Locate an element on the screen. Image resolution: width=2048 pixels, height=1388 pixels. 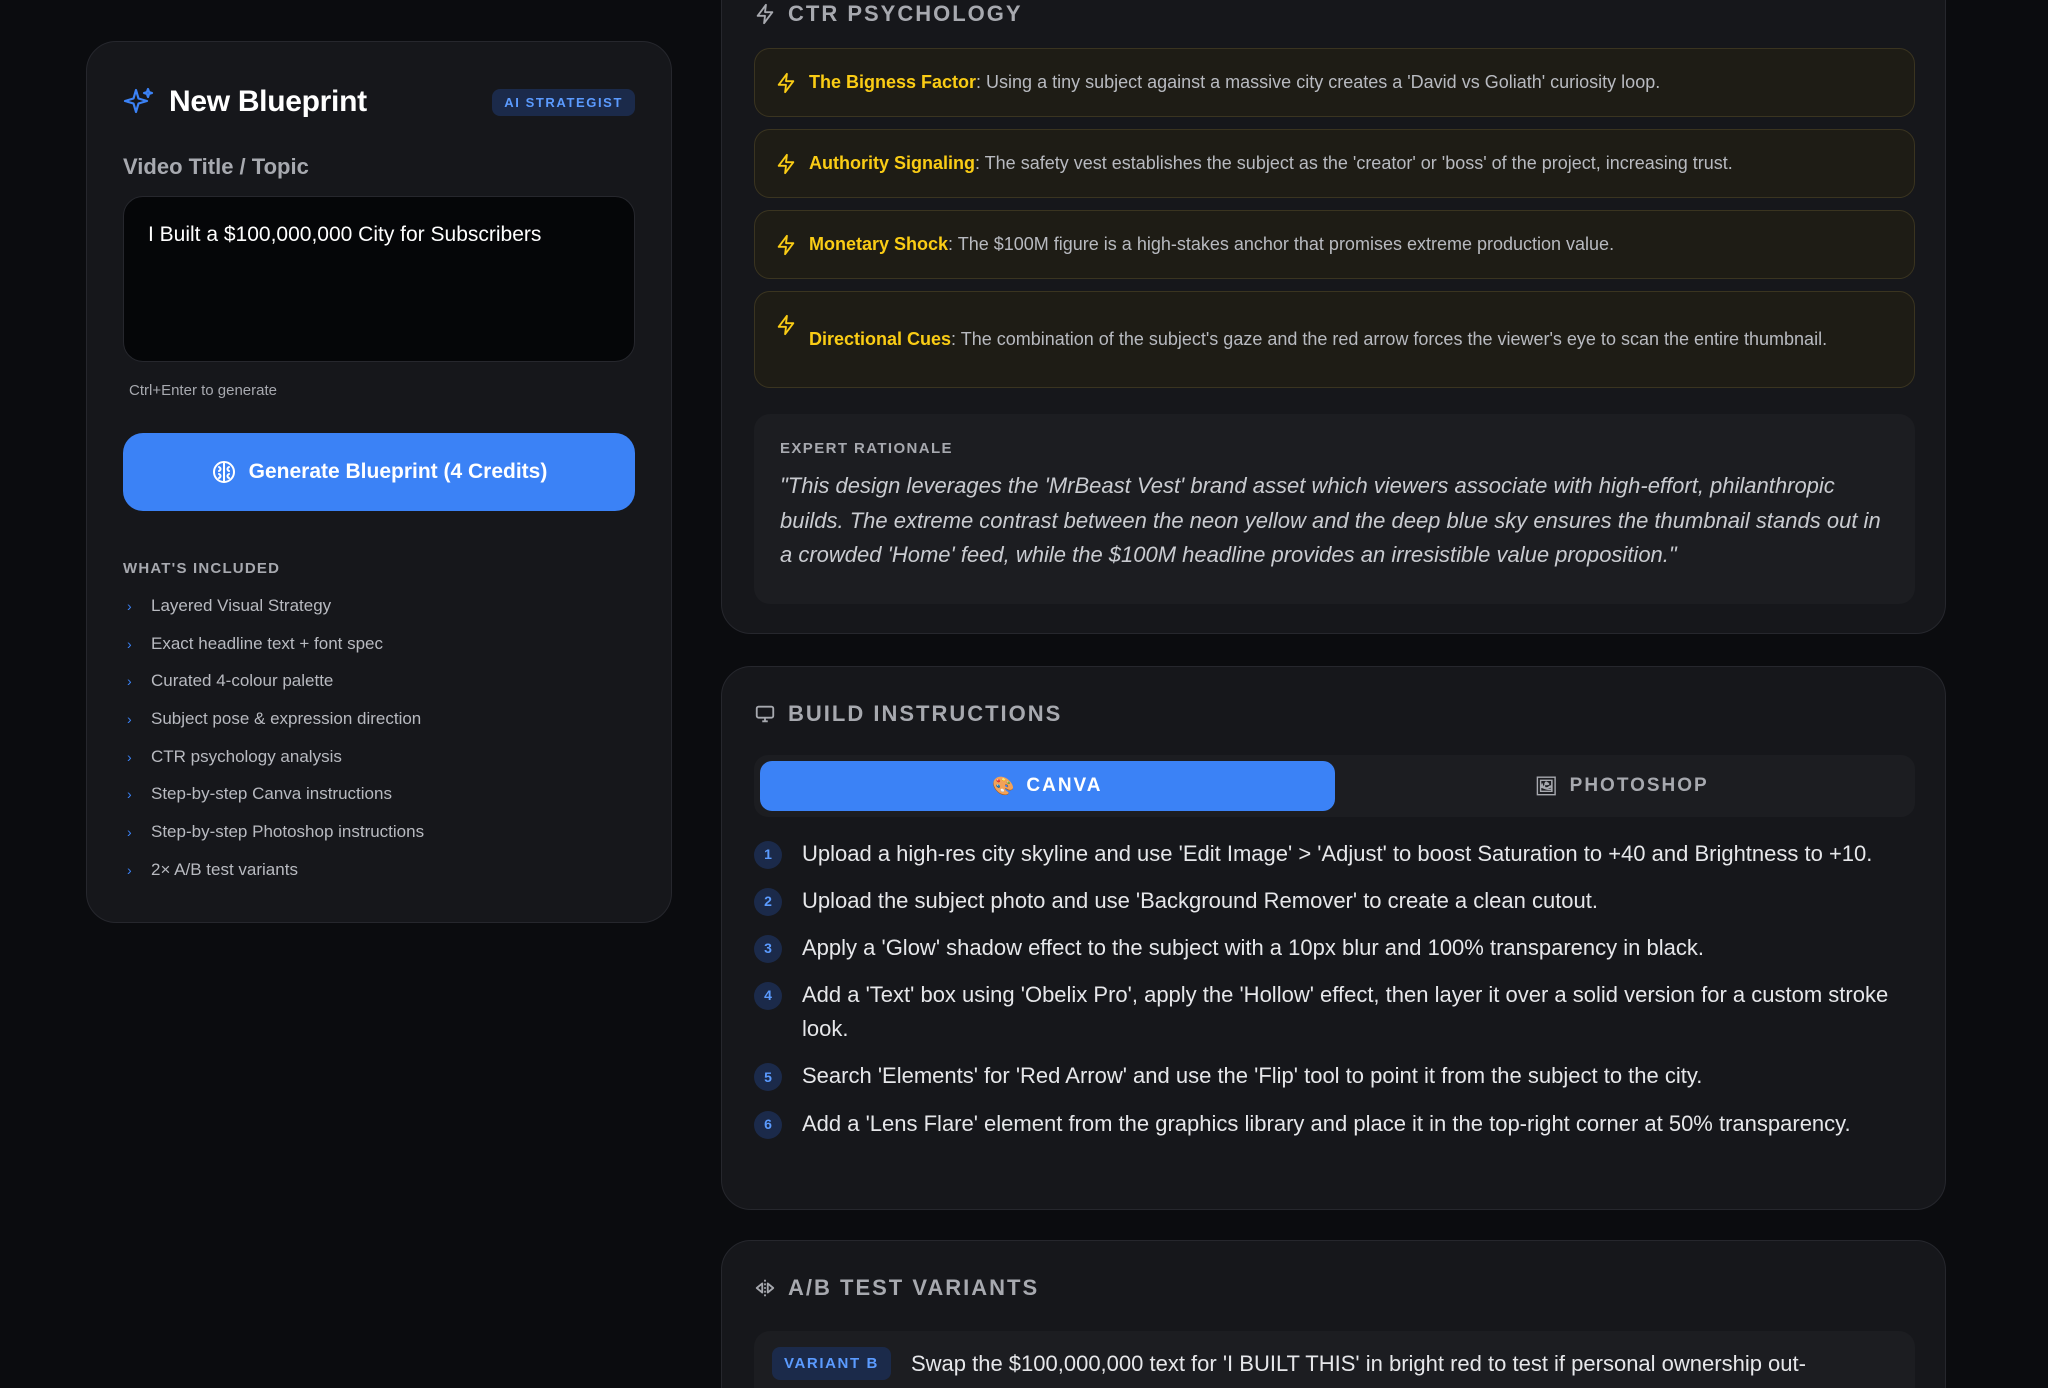
shortcut-hint: Ctrl+Enter to generate is located at coordinates (203, 390).